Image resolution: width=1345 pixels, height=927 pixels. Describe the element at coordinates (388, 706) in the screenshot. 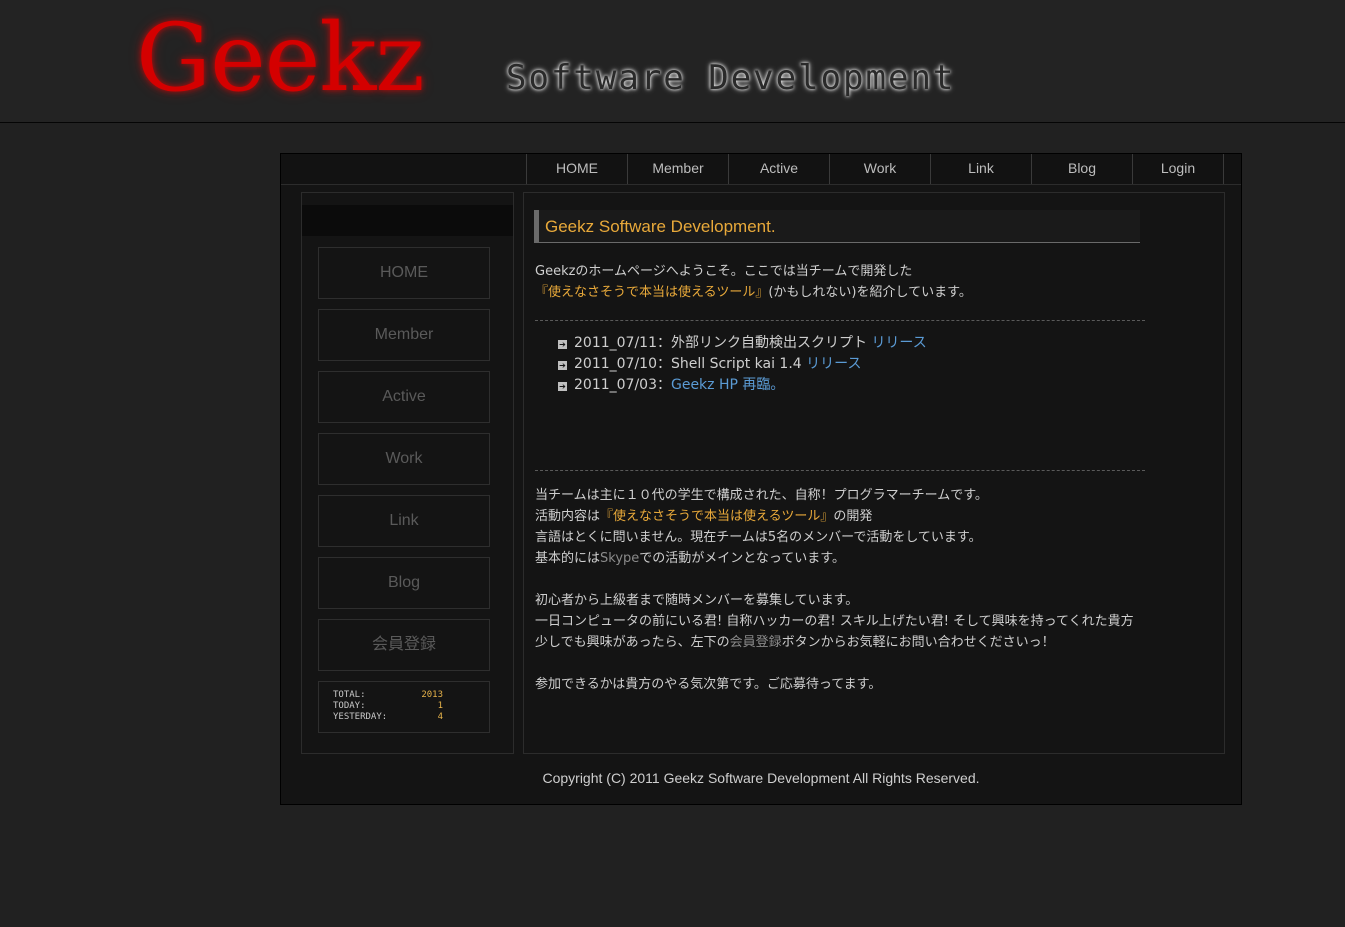

I see `counter-today-row: TODAY: 1` at that location.